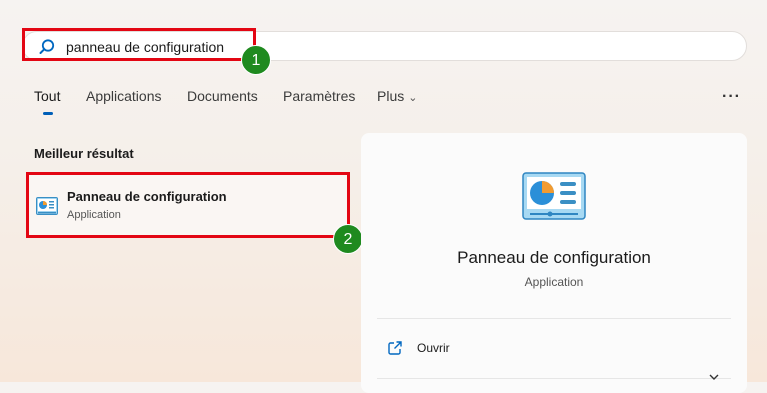 The image size is (767, 393). Describe the element at coordinates (554, 257) in the screenshot. I see `details-title: Panneau de configuration` at that location.